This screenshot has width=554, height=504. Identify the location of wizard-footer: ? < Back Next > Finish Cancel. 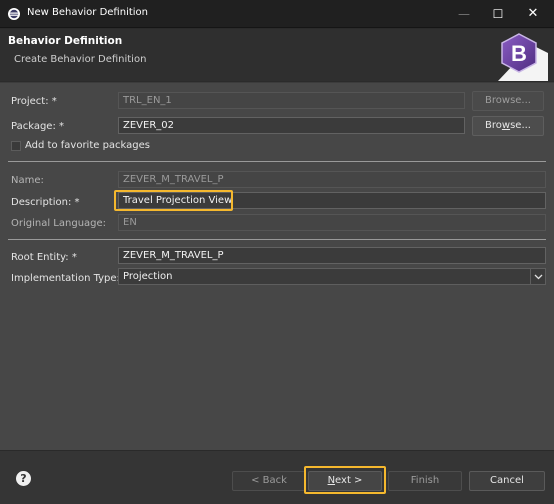
(277, 477).